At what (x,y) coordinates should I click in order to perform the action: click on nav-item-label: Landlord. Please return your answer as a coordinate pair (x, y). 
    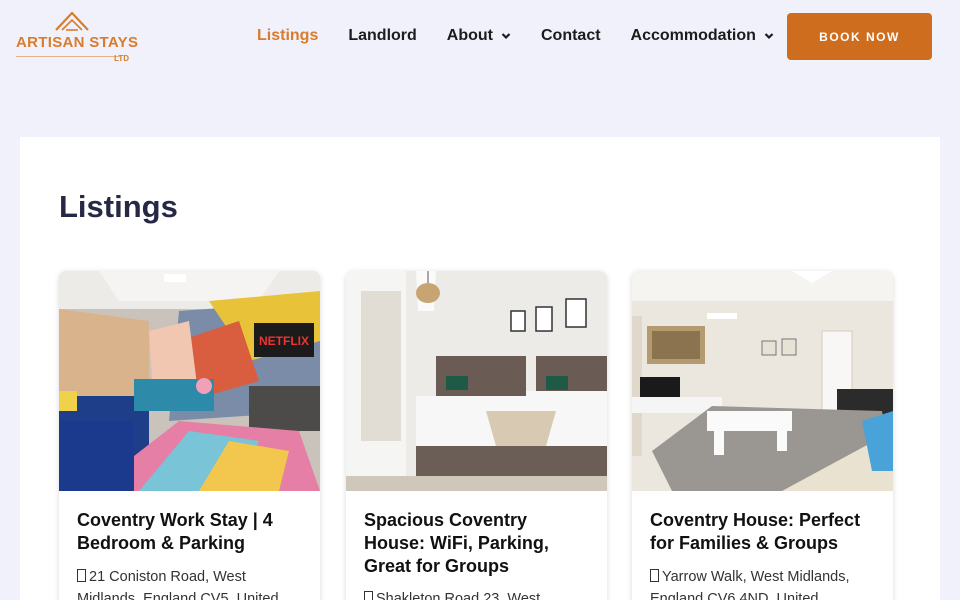
    Looking at the image, I should click on (382, 35).